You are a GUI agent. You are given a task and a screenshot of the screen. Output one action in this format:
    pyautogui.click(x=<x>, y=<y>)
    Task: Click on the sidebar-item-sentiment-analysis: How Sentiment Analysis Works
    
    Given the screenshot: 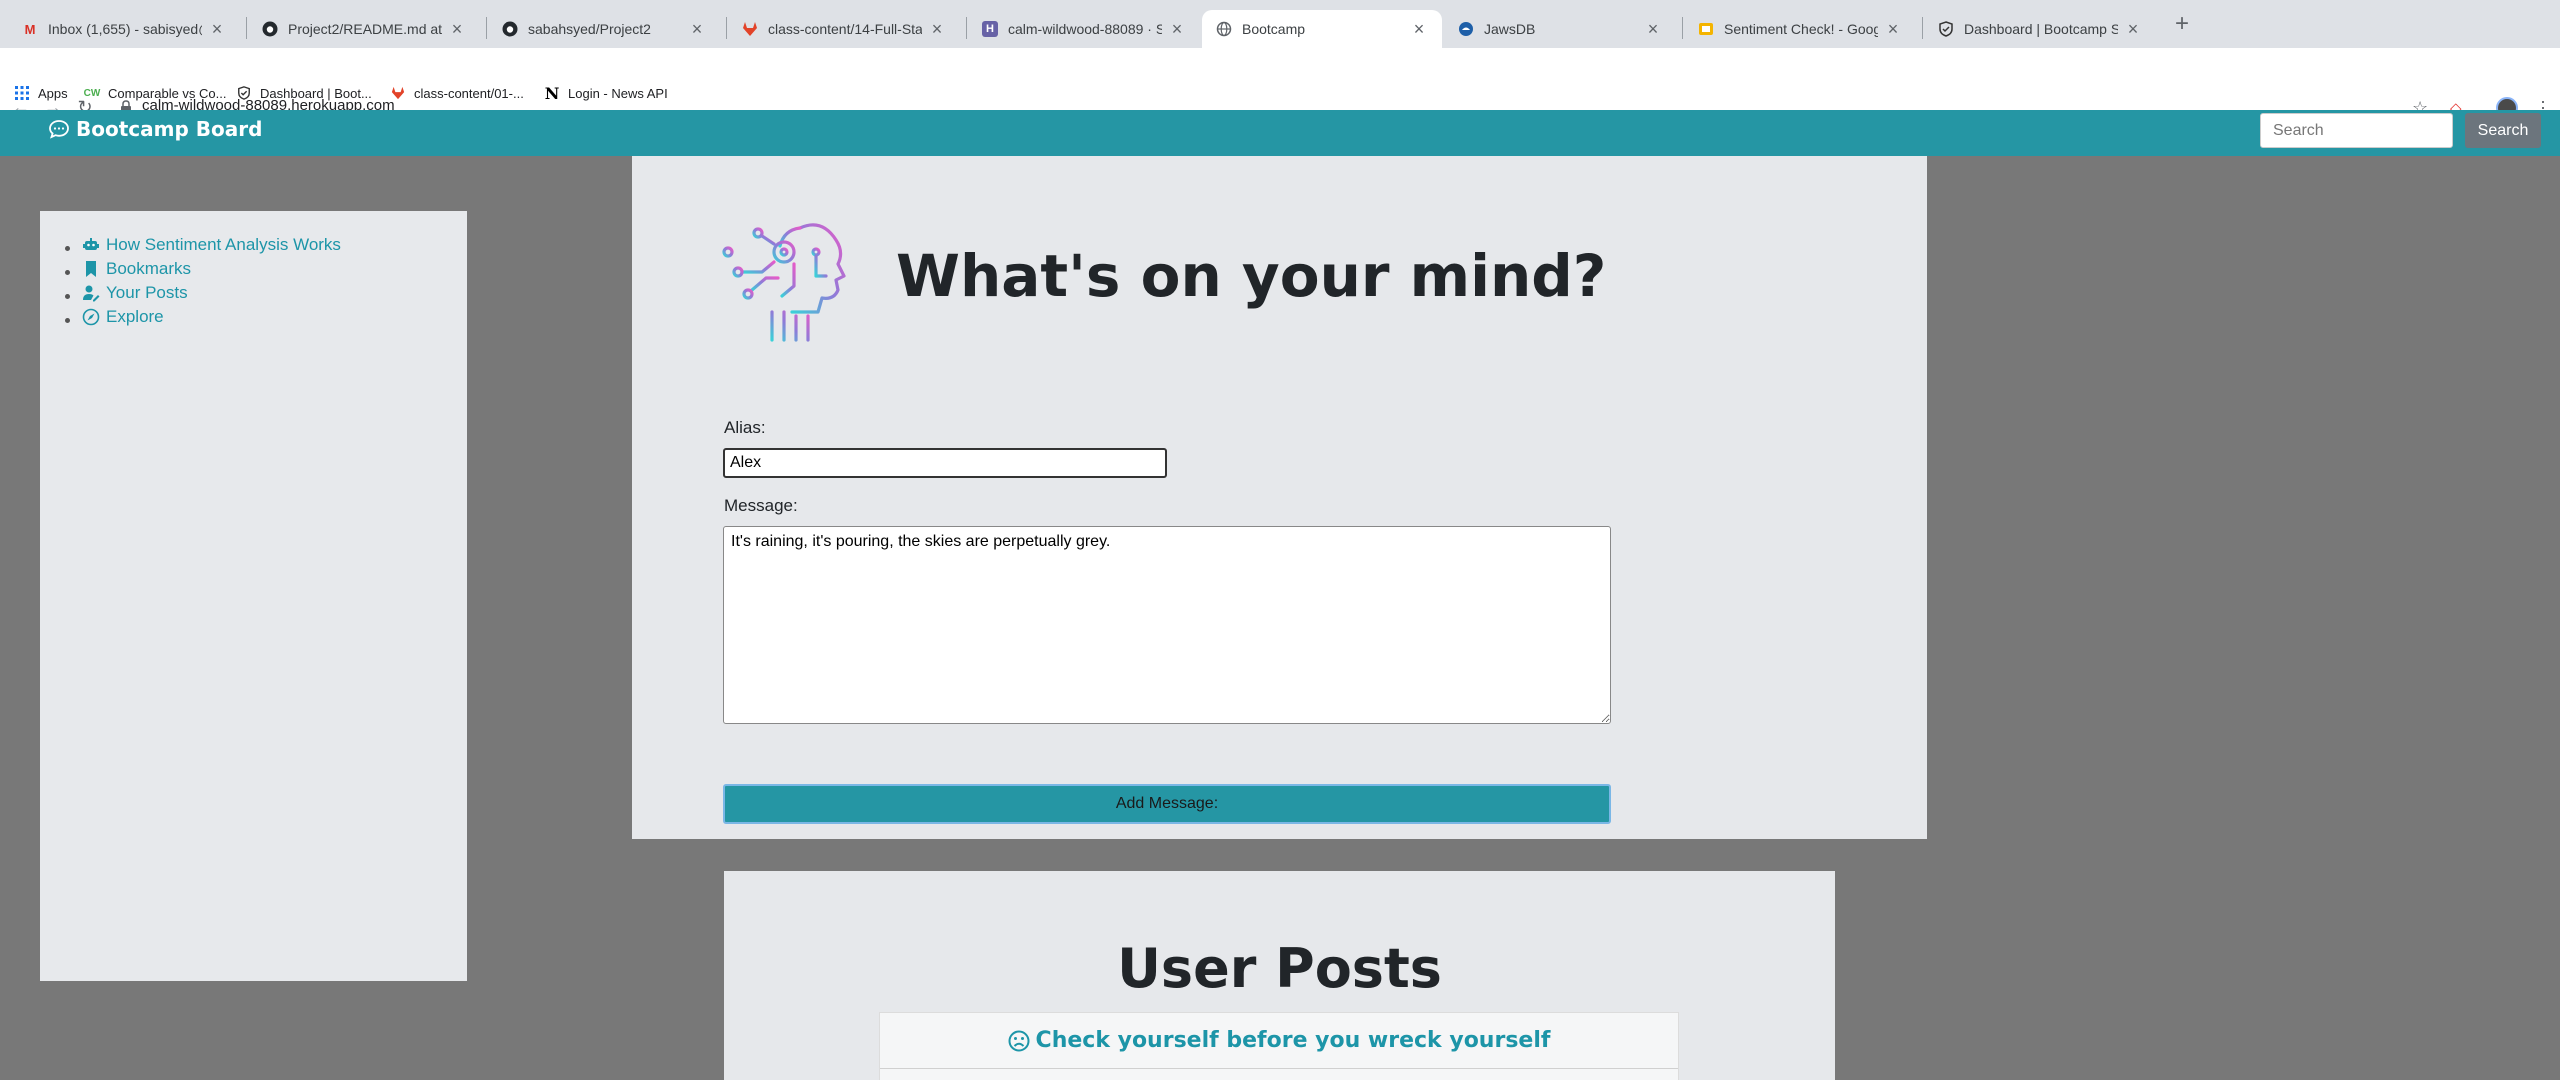 What is the action you would take?
    pyautogui.click(x=274, y=245)
    